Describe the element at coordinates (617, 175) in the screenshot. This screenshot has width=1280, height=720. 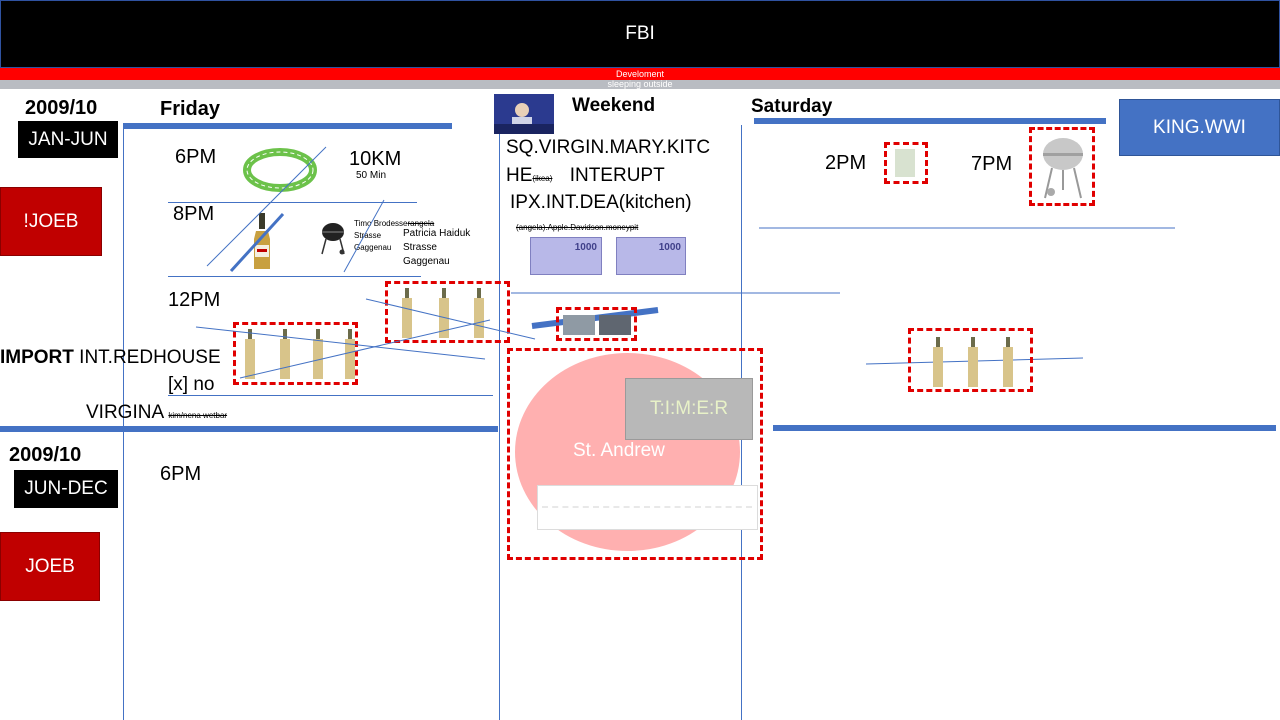
I see `weekend-line-2-interupt: INTERUPT` at that location.